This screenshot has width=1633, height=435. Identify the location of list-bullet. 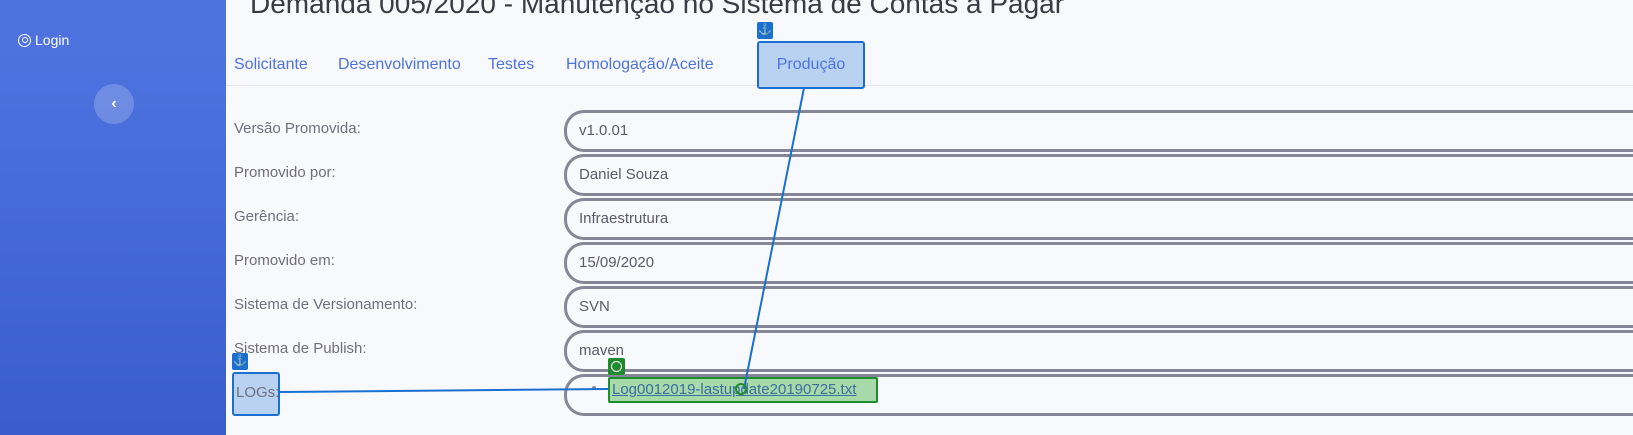
(594, 388).